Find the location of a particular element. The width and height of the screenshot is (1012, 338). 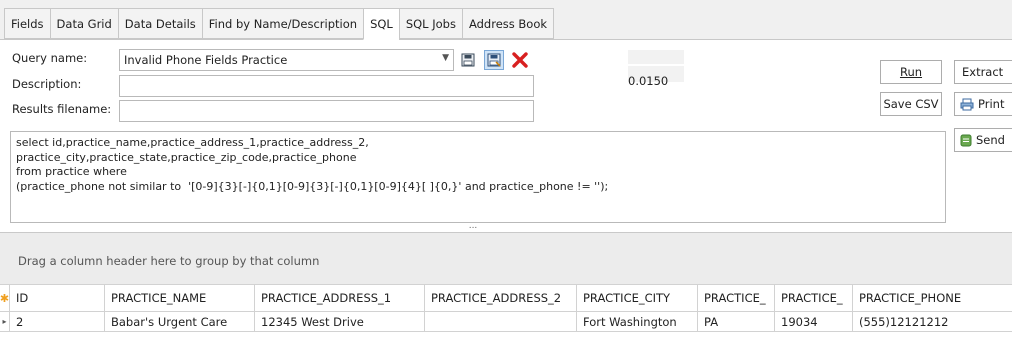

tab-sql-jobs: SQL Jobs is located at coordinates (430, 23).